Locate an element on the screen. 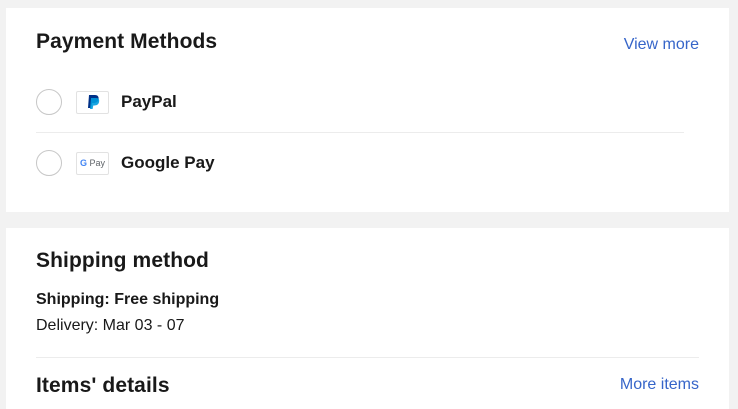 The width and height of the screenshot is (738, 409). payment-option-google-pay: G Pay Google Pay is located at coordinates (360, 163).